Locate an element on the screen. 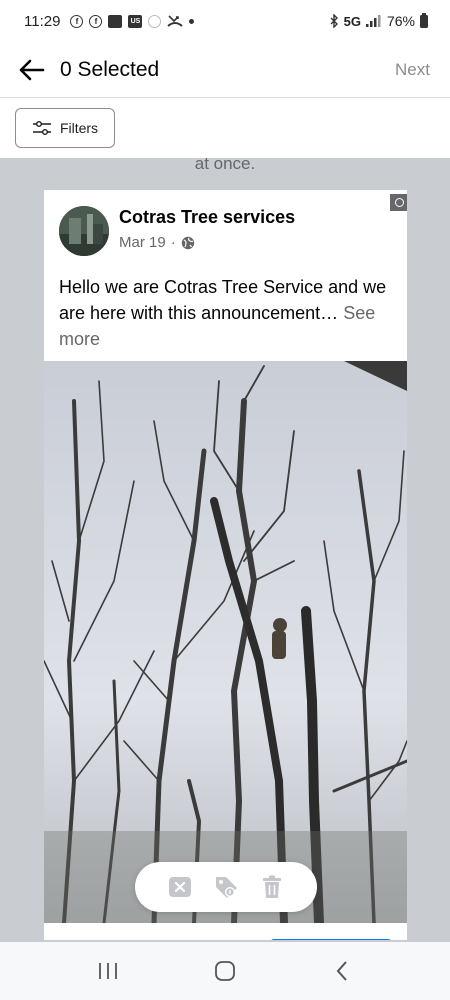 This screenshot has height=1000, width=450. back-button is located at coordinates (31, 70).